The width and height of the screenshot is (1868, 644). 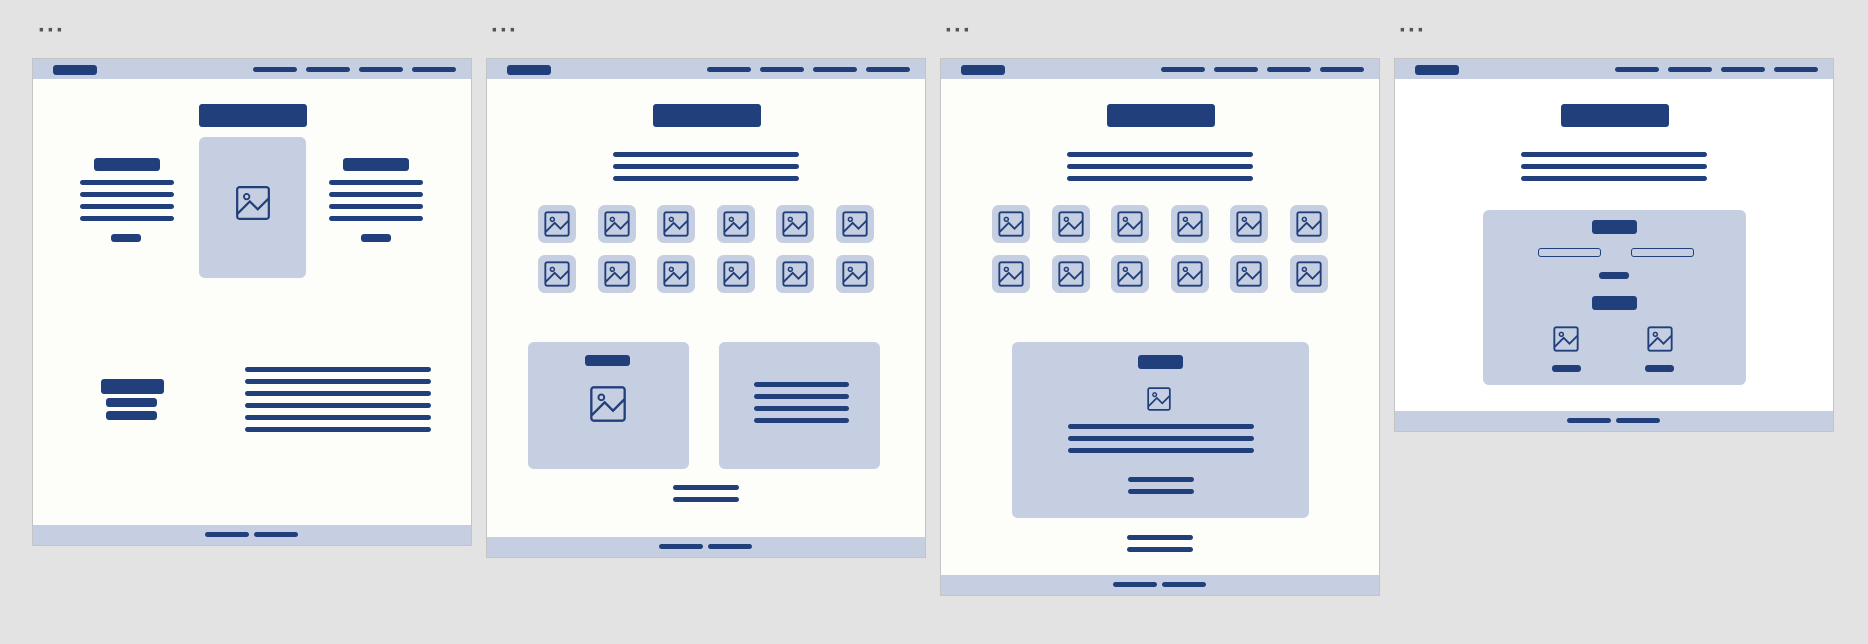 What do you see at coordinates (1614, 275) in the screenshot?
I see `form-submit-button` at bounding box center [1614, 275].